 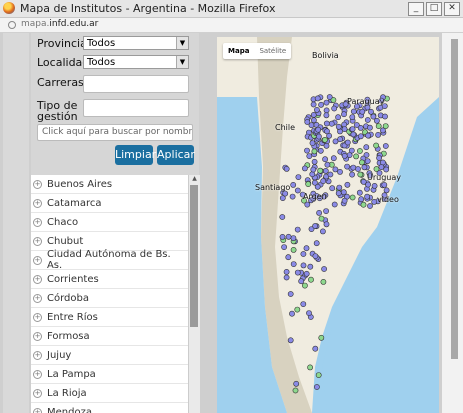 I want to click on province-list-item: + Ciudad Autónoma de Bs. As., so click(x=109, y=260).